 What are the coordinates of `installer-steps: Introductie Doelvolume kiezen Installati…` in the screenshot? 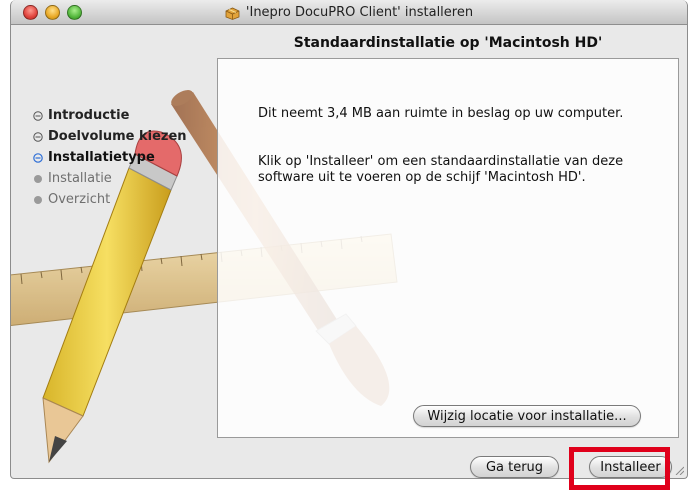 It's located at (110, 157).